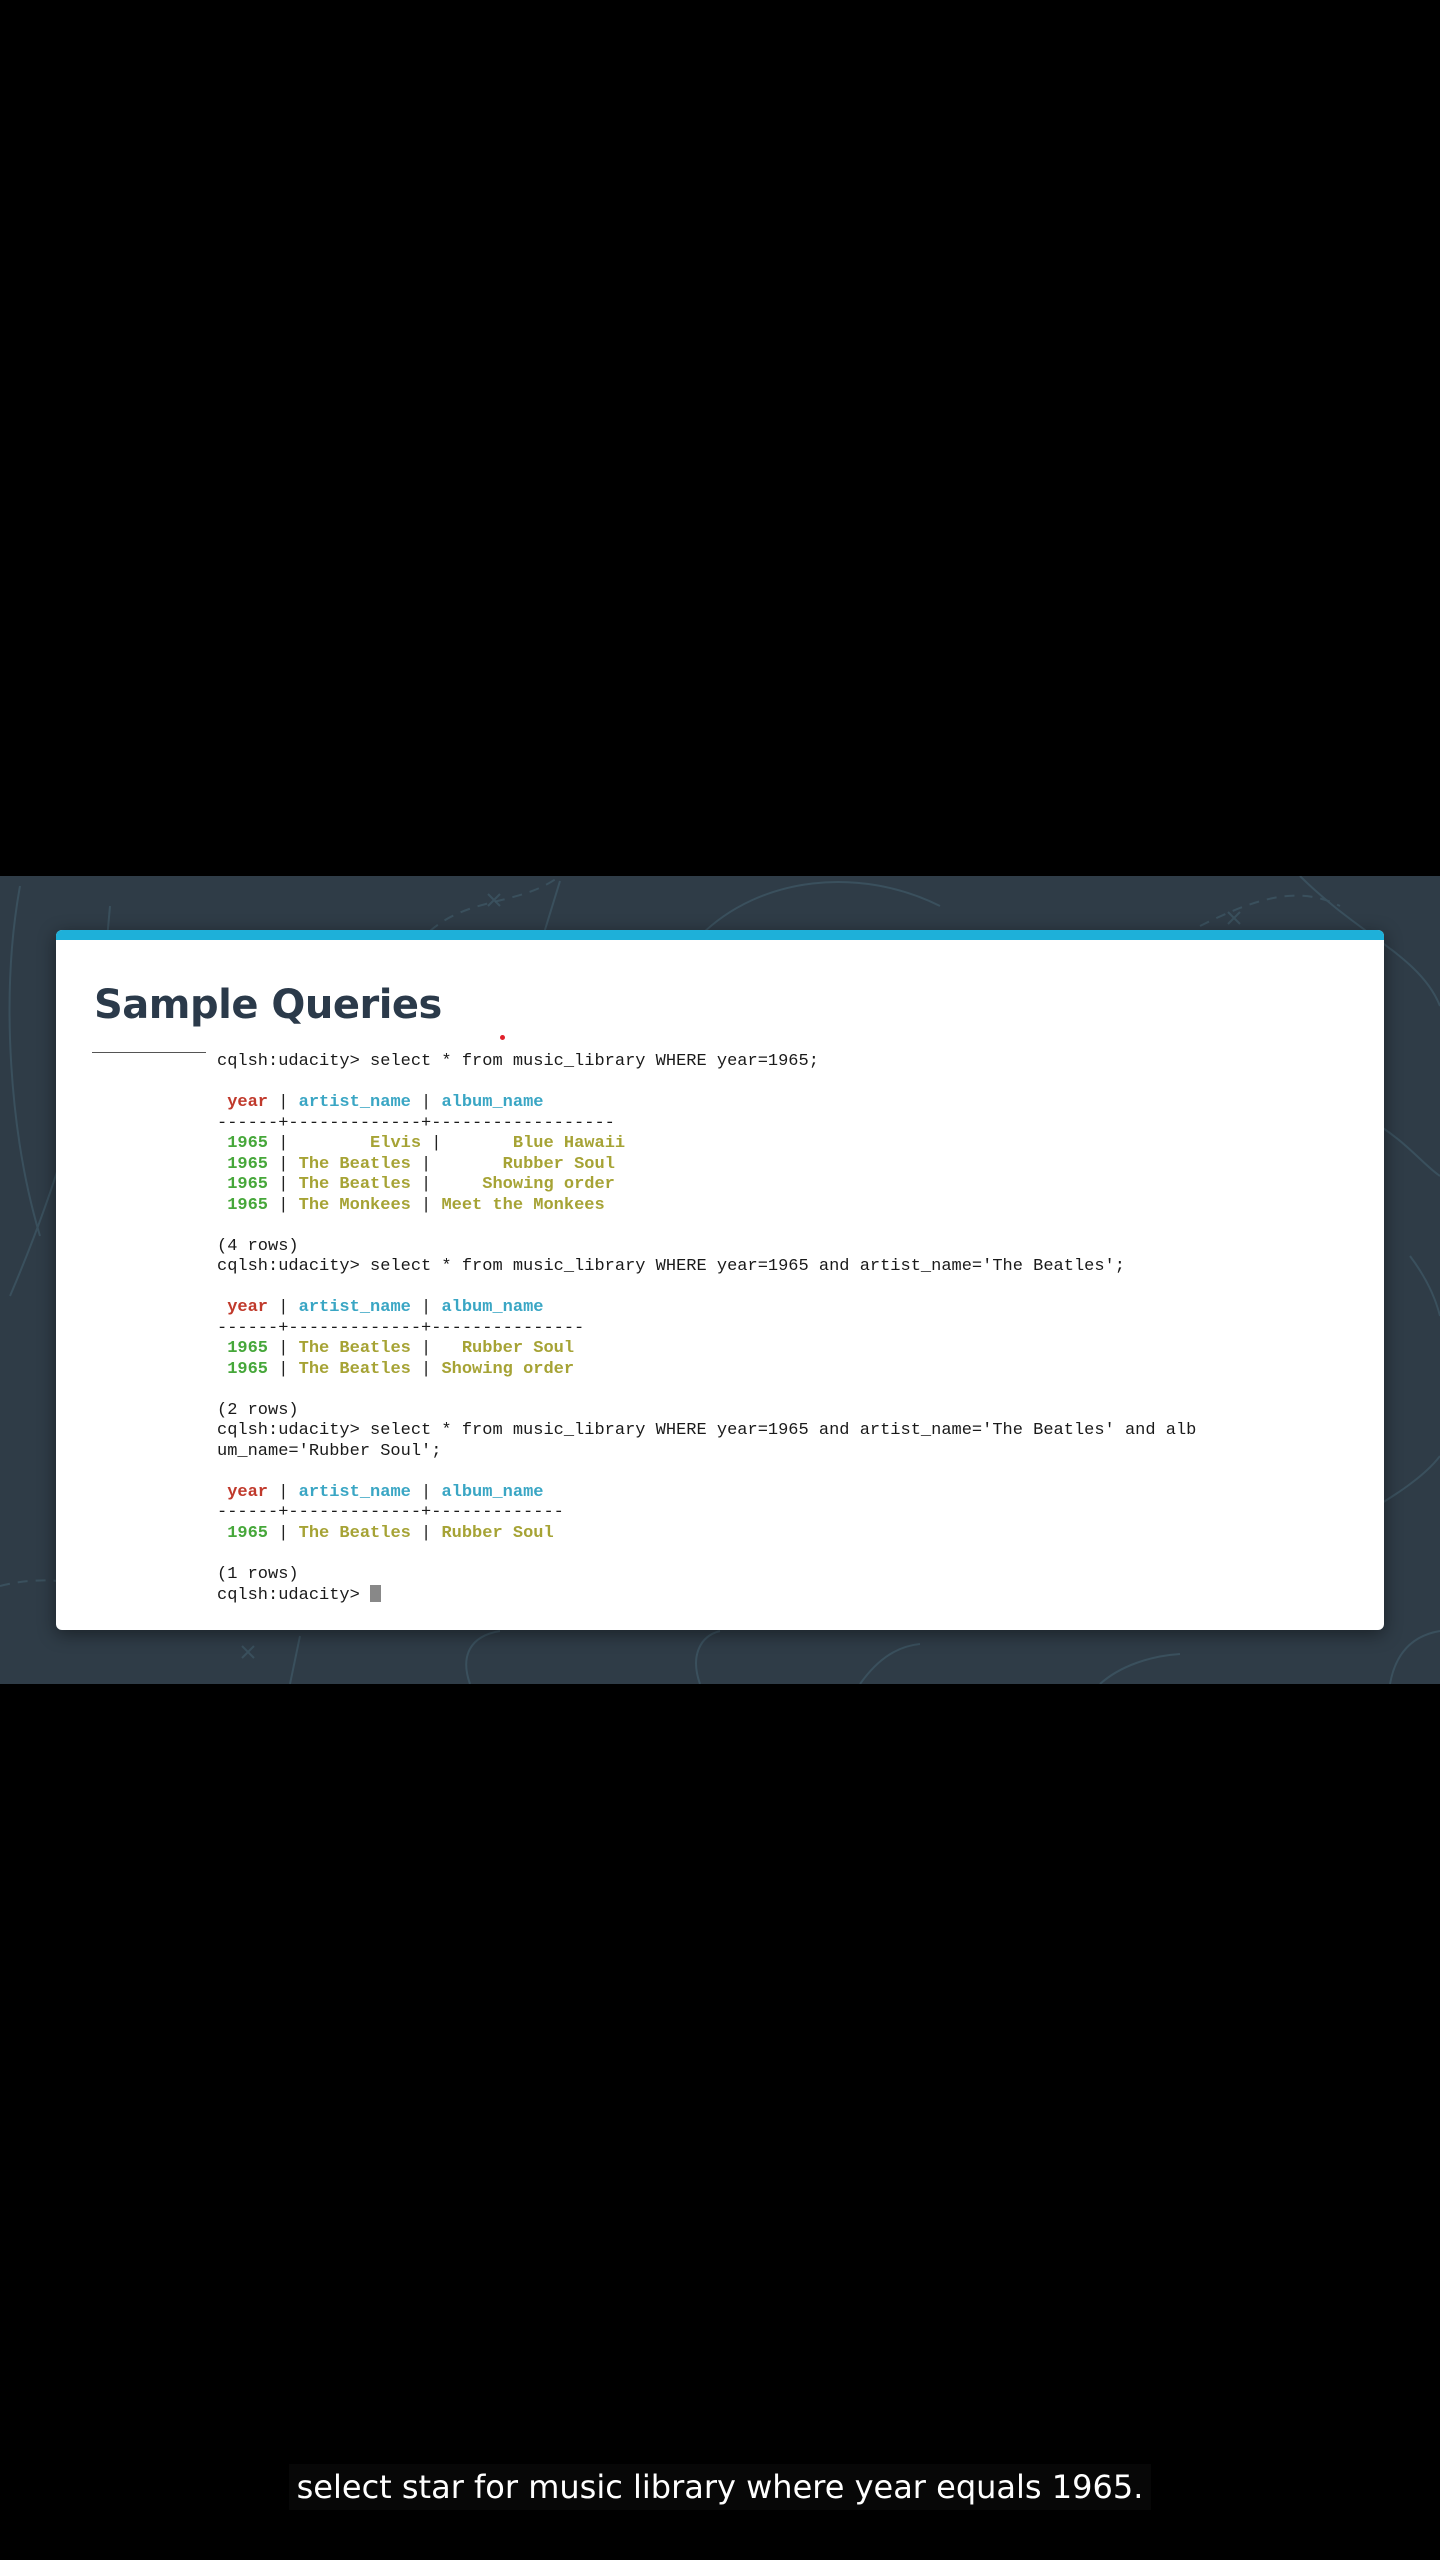  Describe the element at coordinates (258, 1246) in the screenshot. I see `terminal-text-line: (4 rows)` at that location.